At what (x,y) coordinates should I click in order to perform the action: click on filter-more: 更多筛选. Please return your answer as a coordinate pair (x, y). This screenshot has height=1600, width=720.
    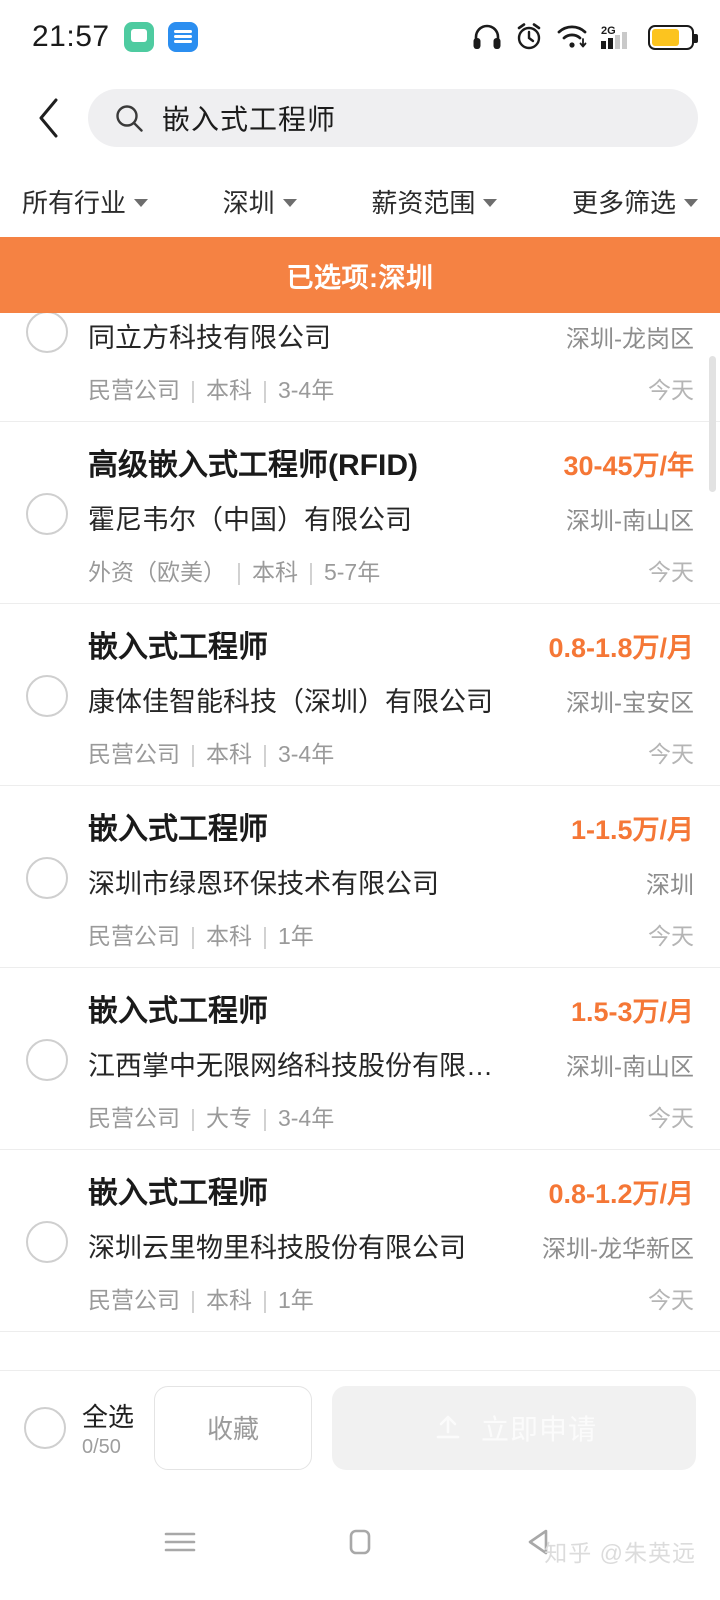
    Looking at the image, I should click on (635, 201).